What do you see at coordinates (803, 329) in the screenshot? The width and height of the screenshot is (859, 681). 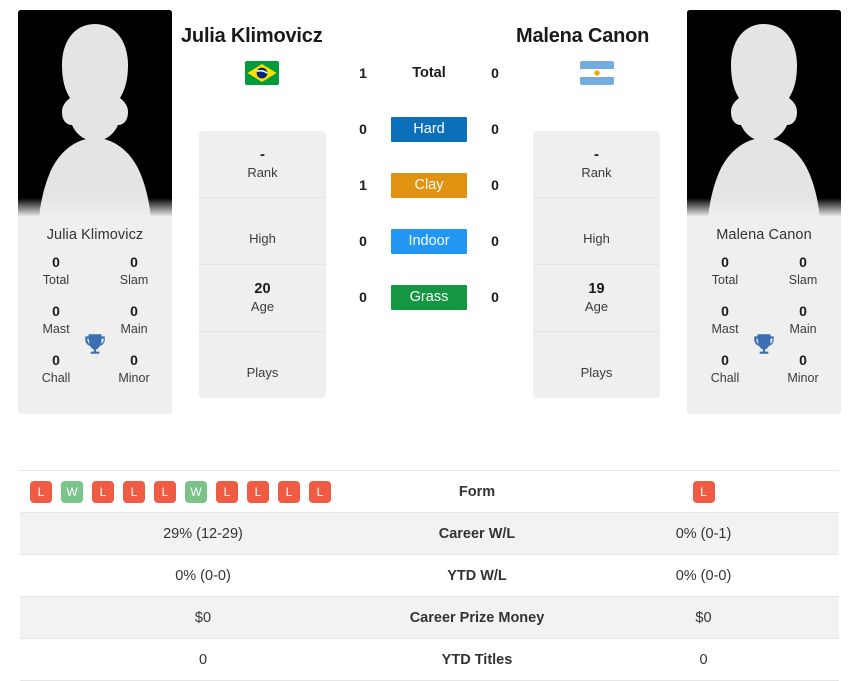 I see `title-main-label-right: Main` at bounding box center [803, 329].